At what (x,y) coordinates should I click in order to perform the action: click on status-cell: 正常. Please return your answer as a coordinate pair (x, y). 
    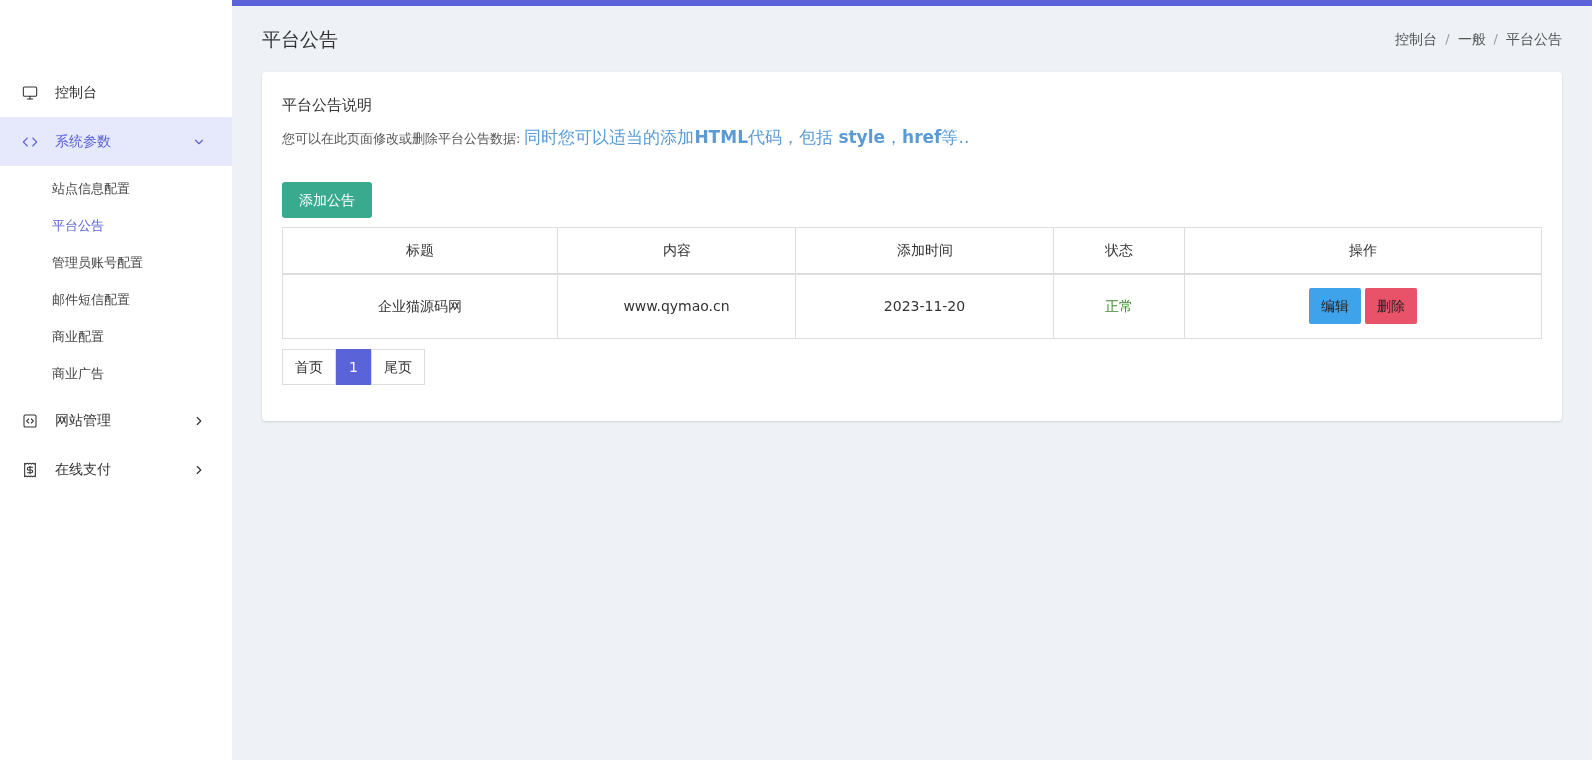
    Looking at the image, I should click on (1119, 306).